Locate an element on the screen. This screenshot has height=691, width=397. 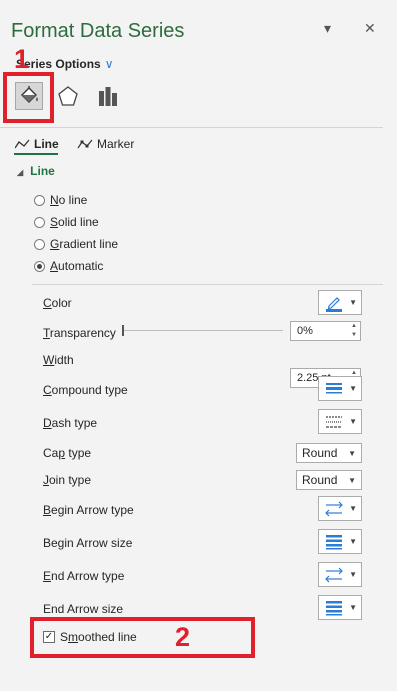
begin-arrow-size-dropdown: ▼ is located at coordinates (340, 541).